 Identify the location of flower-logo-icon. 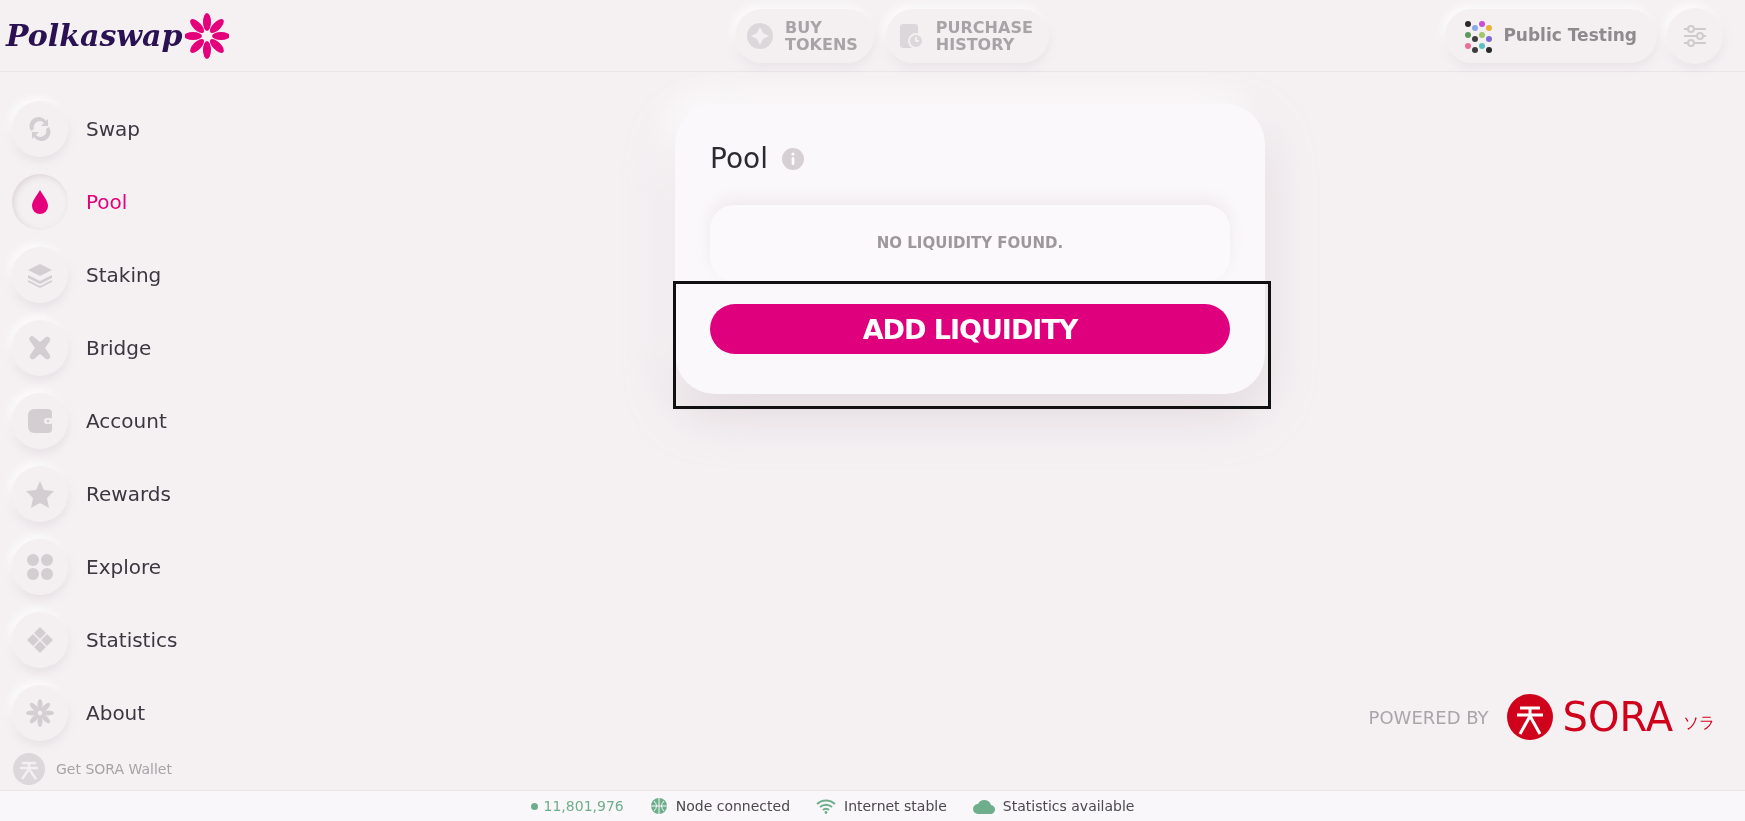
(206, 35).